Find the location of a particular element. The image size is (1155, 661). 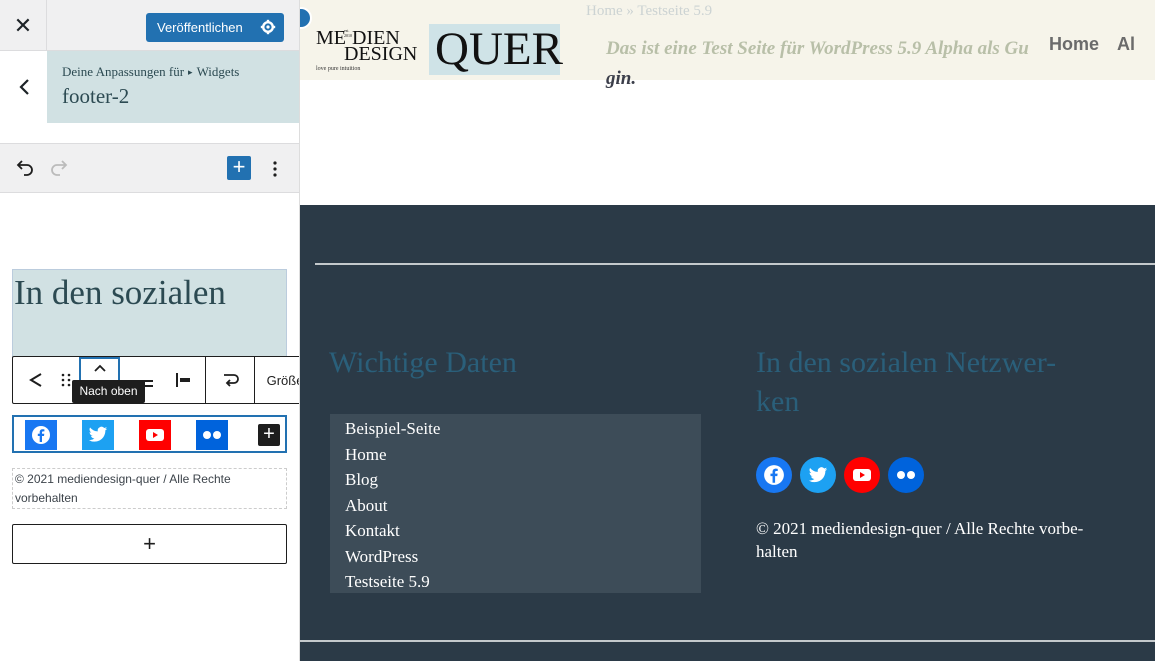

heading-text: In den sozialen is located at coordinates (149, 292).